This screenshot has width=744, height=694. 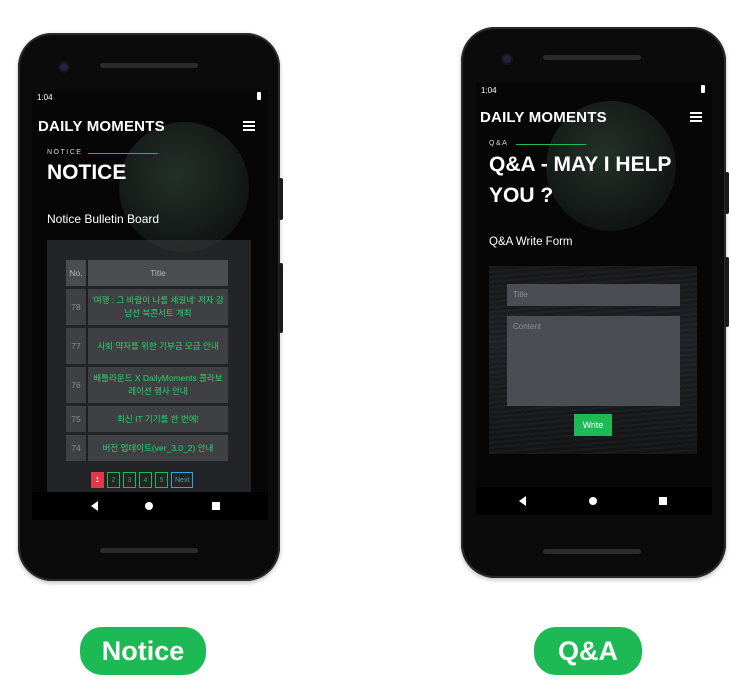 What do you see at coordinates (103, 219) in the screenshot?
I see `board-subheading: Notice Bulletin Board` at bounding box center [103, 219].